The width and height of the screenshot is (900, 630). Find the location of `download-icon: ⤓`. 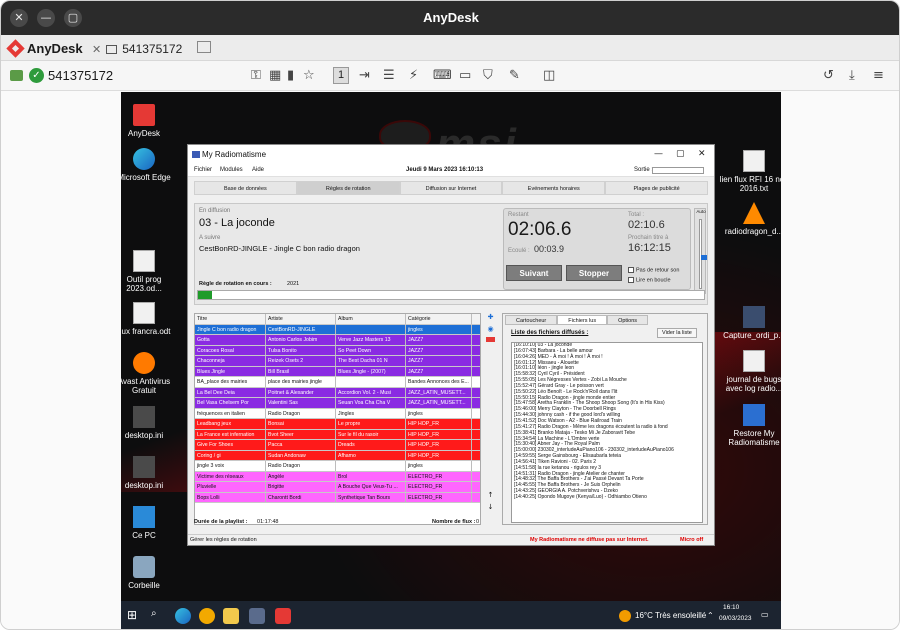

download-icon: ⤓ is located at coordinates (852, 75).